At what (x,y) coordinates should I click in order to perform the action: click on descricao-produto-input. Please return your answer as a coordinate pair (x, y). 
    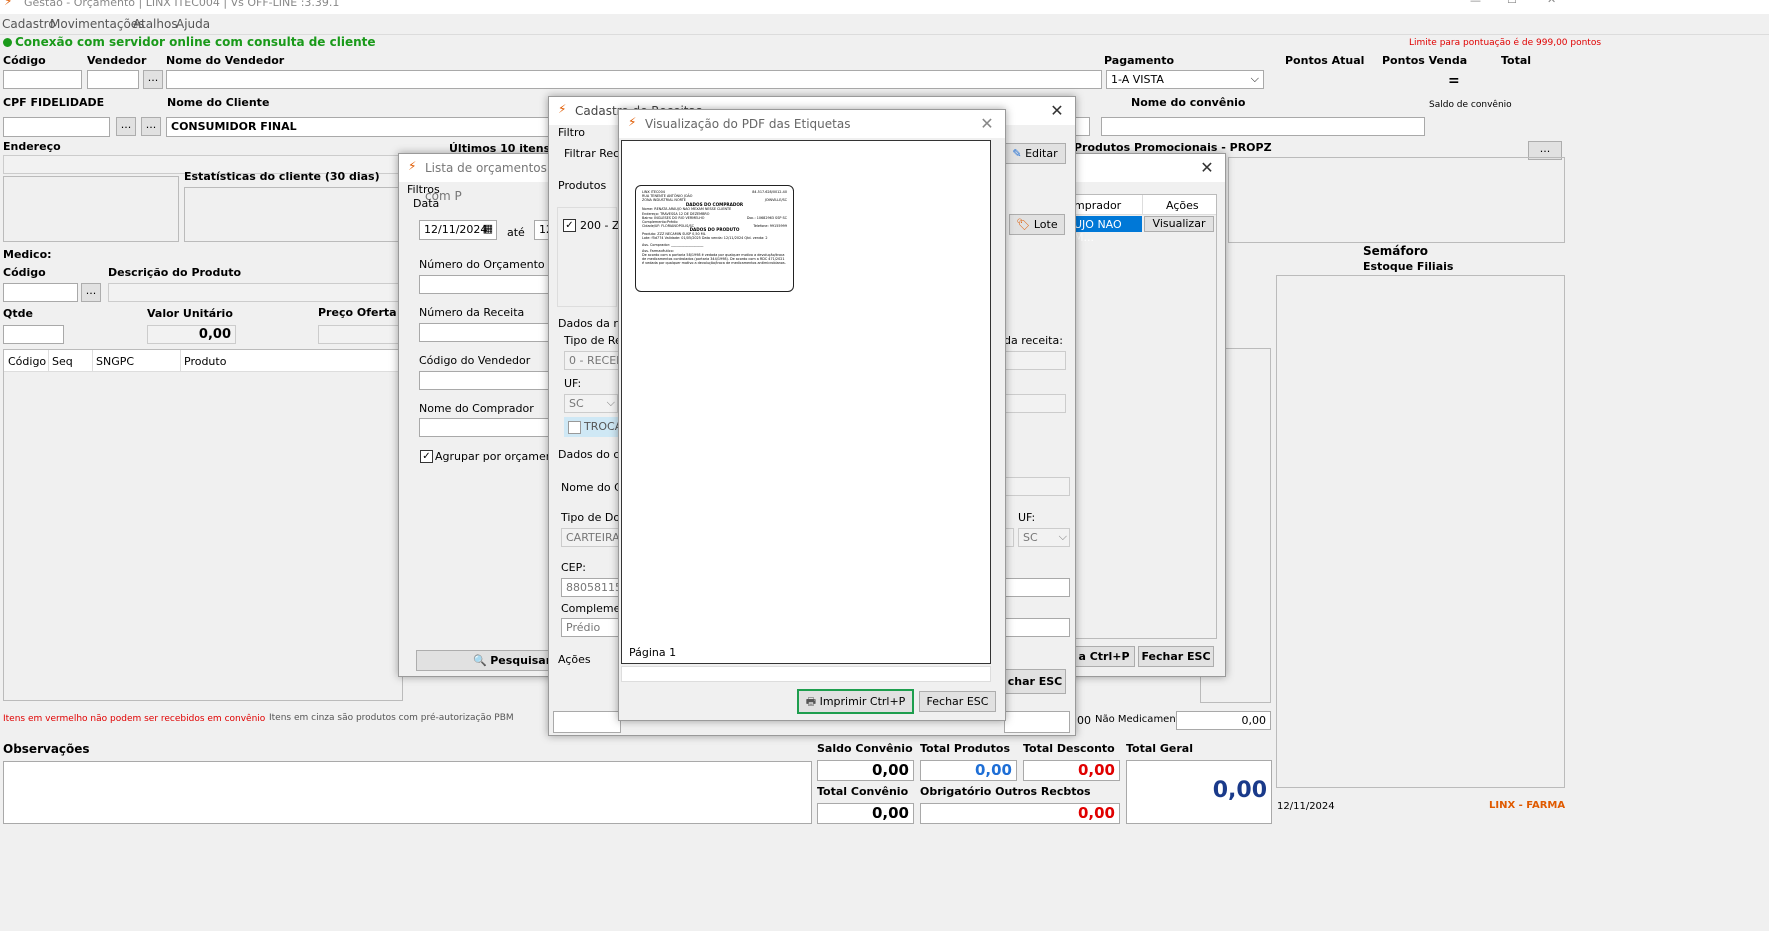
    Looking at the image, I should click on (255, 292).